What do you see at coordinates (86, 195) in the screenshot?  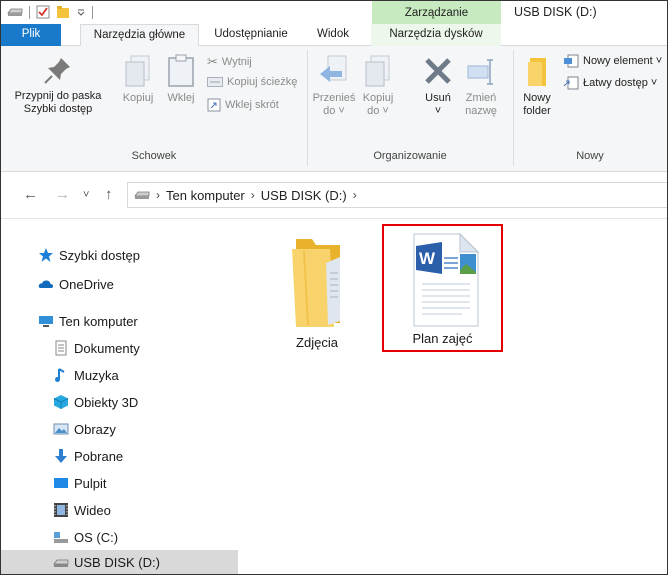 I see `recent-locations-chevron-icon: ˅` at bounding box center [86, 195].